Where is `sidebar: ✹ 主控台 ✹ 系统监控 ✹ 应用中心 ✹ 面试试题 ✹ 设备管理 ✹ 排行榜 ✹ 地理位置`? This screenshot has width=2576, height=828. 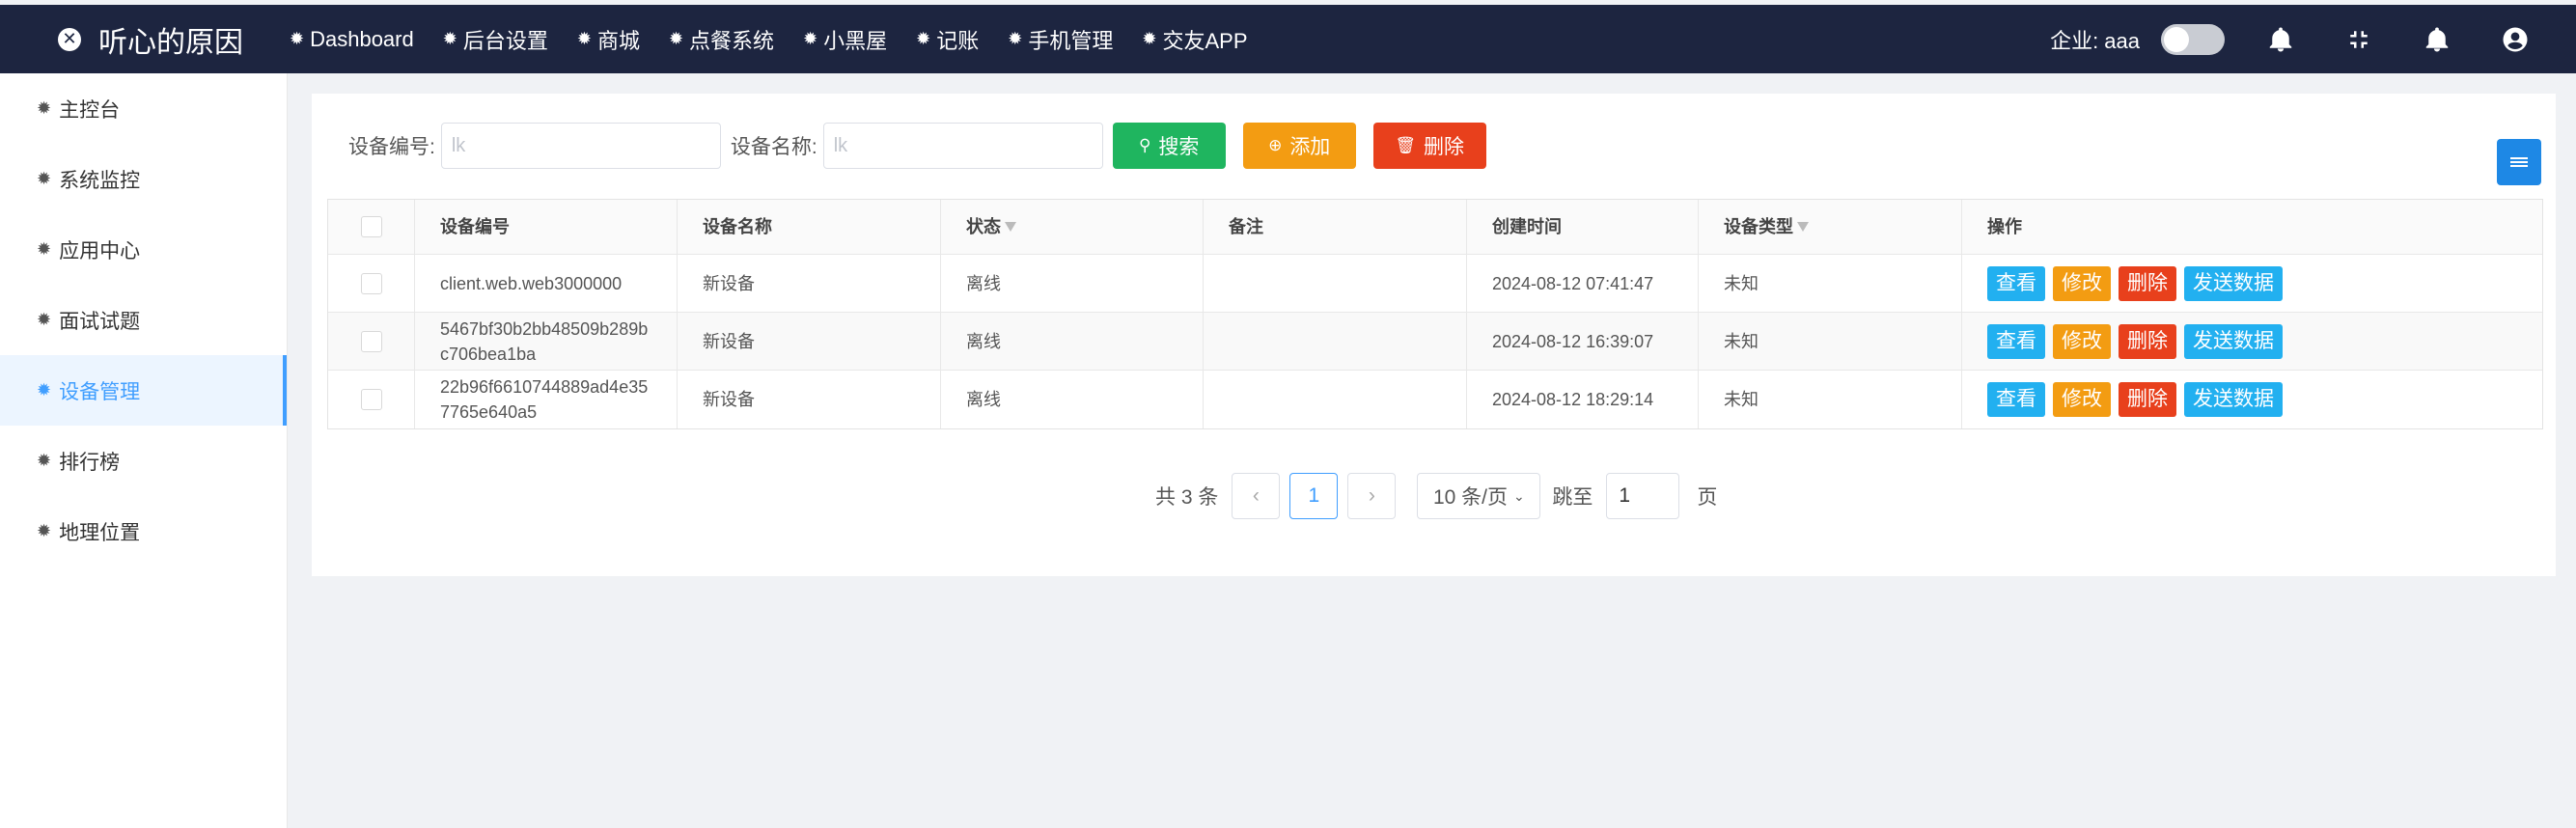
sidebar: ✹ 主控台 ✹ 系统监控 ✹ 应用中心 ✹ 面试试题 ✹ 设备管理 ✹ 排行榜 ✹ 地理位置 is located at coordinates (144, 450).